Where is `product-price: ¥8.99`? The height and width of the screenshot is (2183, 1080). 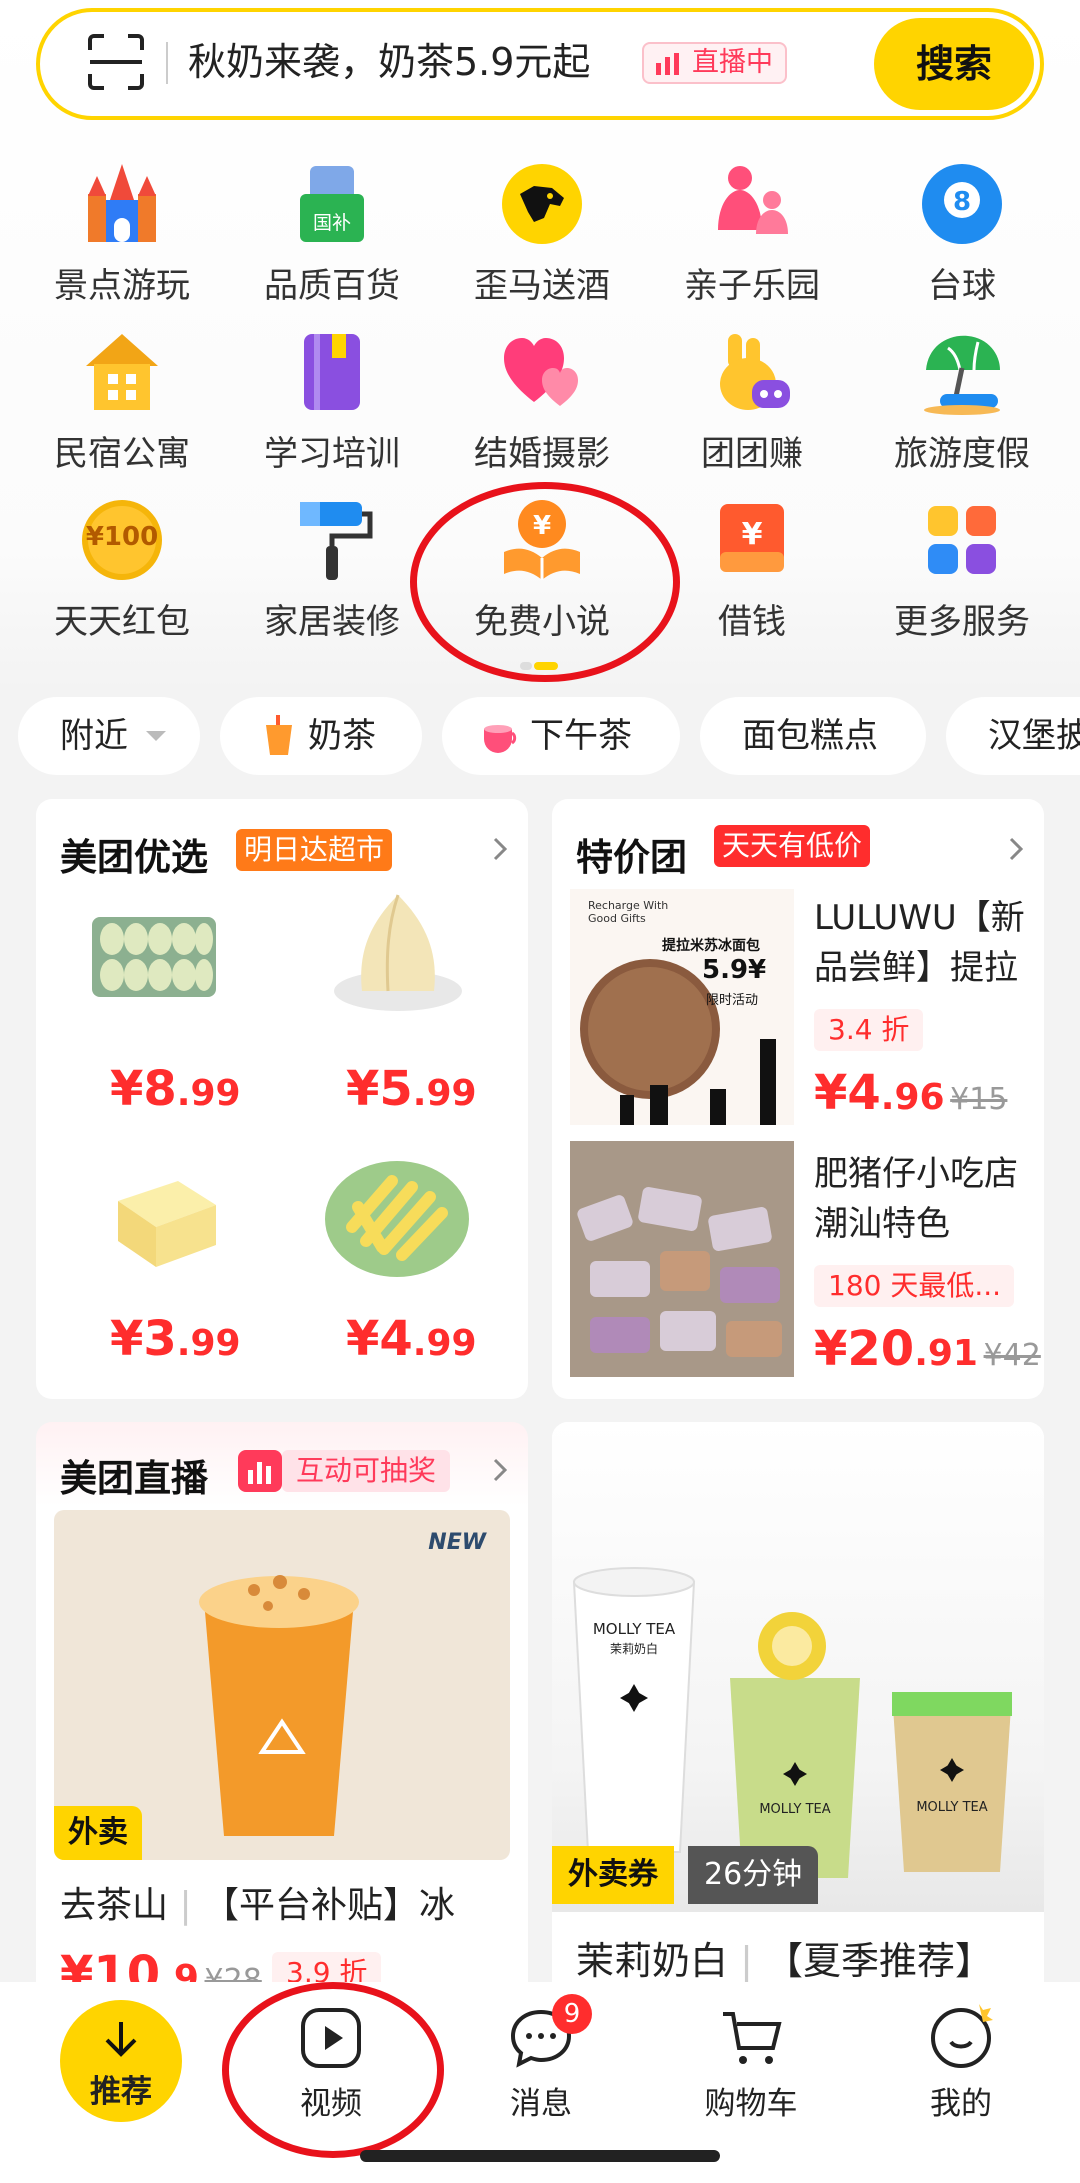
product-price: ¥8.99 is located at coordinates (175, 1089).